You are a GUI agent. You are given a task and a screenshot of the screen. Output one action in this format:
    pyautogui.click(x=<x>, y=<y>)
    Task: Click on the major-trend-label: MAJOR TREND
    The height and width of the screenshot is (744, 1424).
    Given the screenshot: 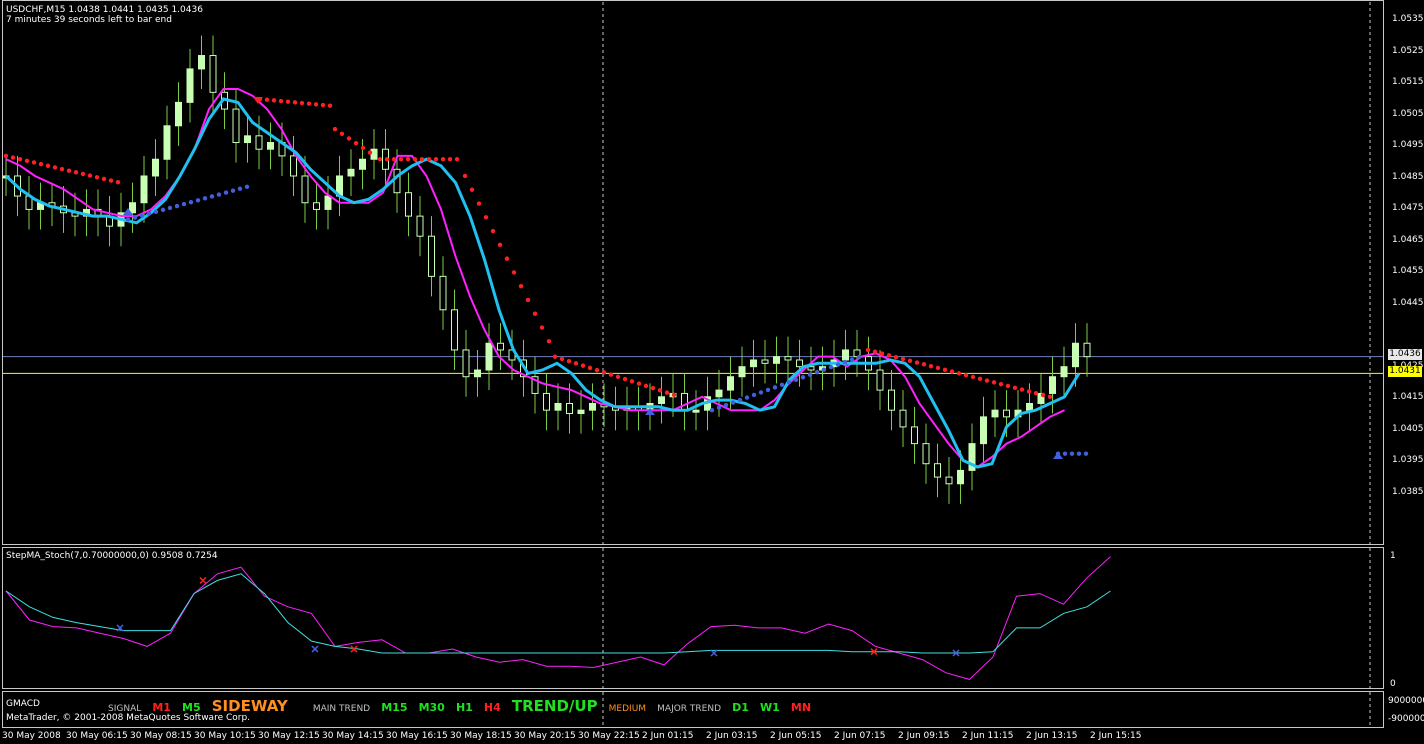 What is the action you would take?
    pyautogui.click(x=689, y=709)
    